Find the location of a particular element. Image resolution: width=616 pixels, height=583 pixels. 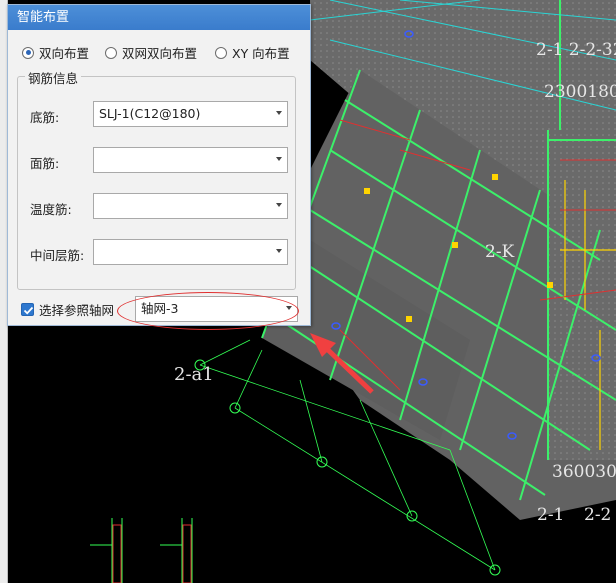

reference-axis-checkbox: 选择参照轴网 is located at coordinates (67, 309).